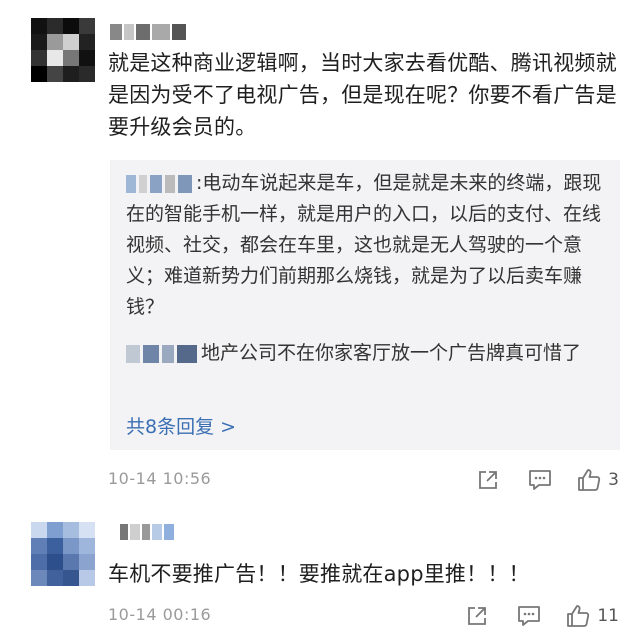  Describe the element at coordinates (363, 616) in the screenshot. I see `comment-meta: 10-14 00:16 11` at that location.